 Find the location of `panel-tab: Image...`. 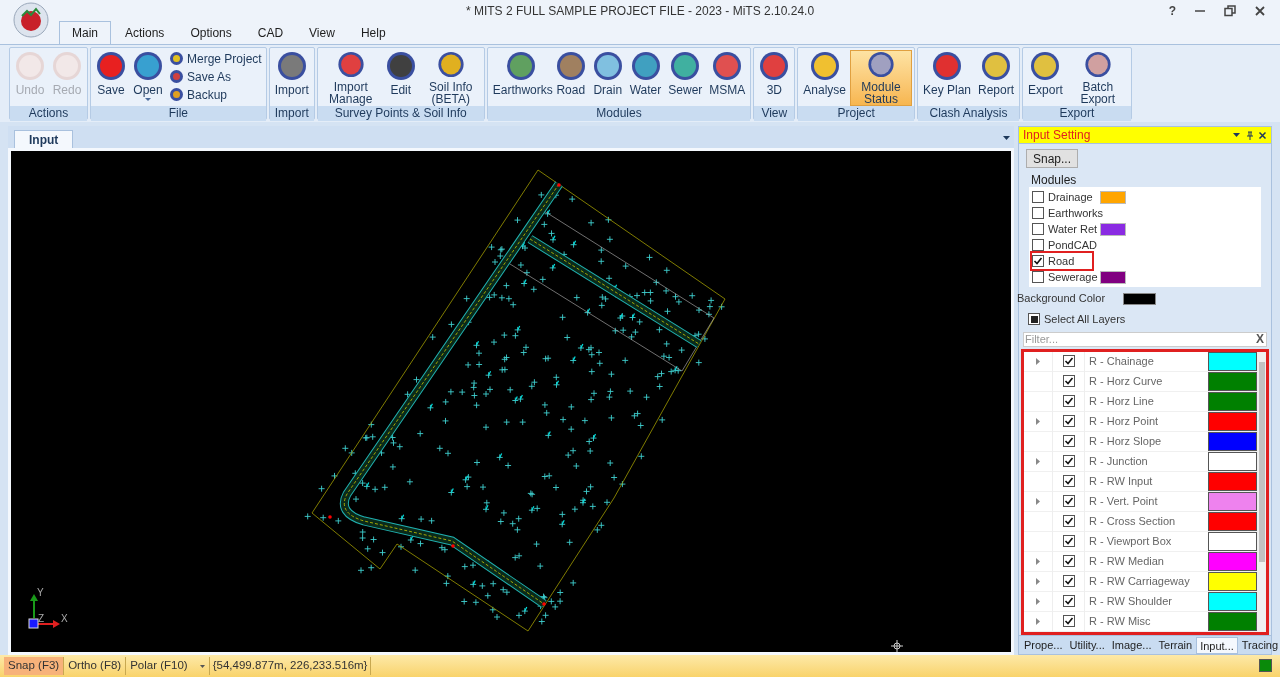

panel-tab: Image... is located at coordinates (1131, 645).